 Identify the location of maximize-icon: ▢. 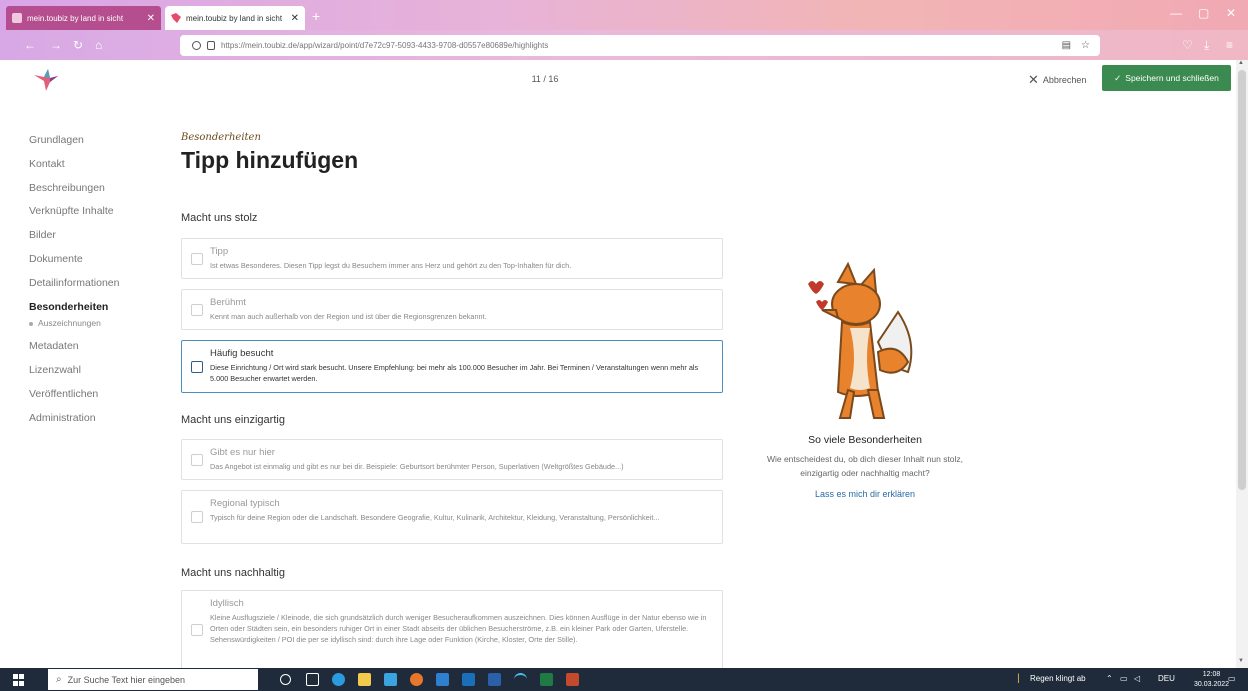
(1203, 13).